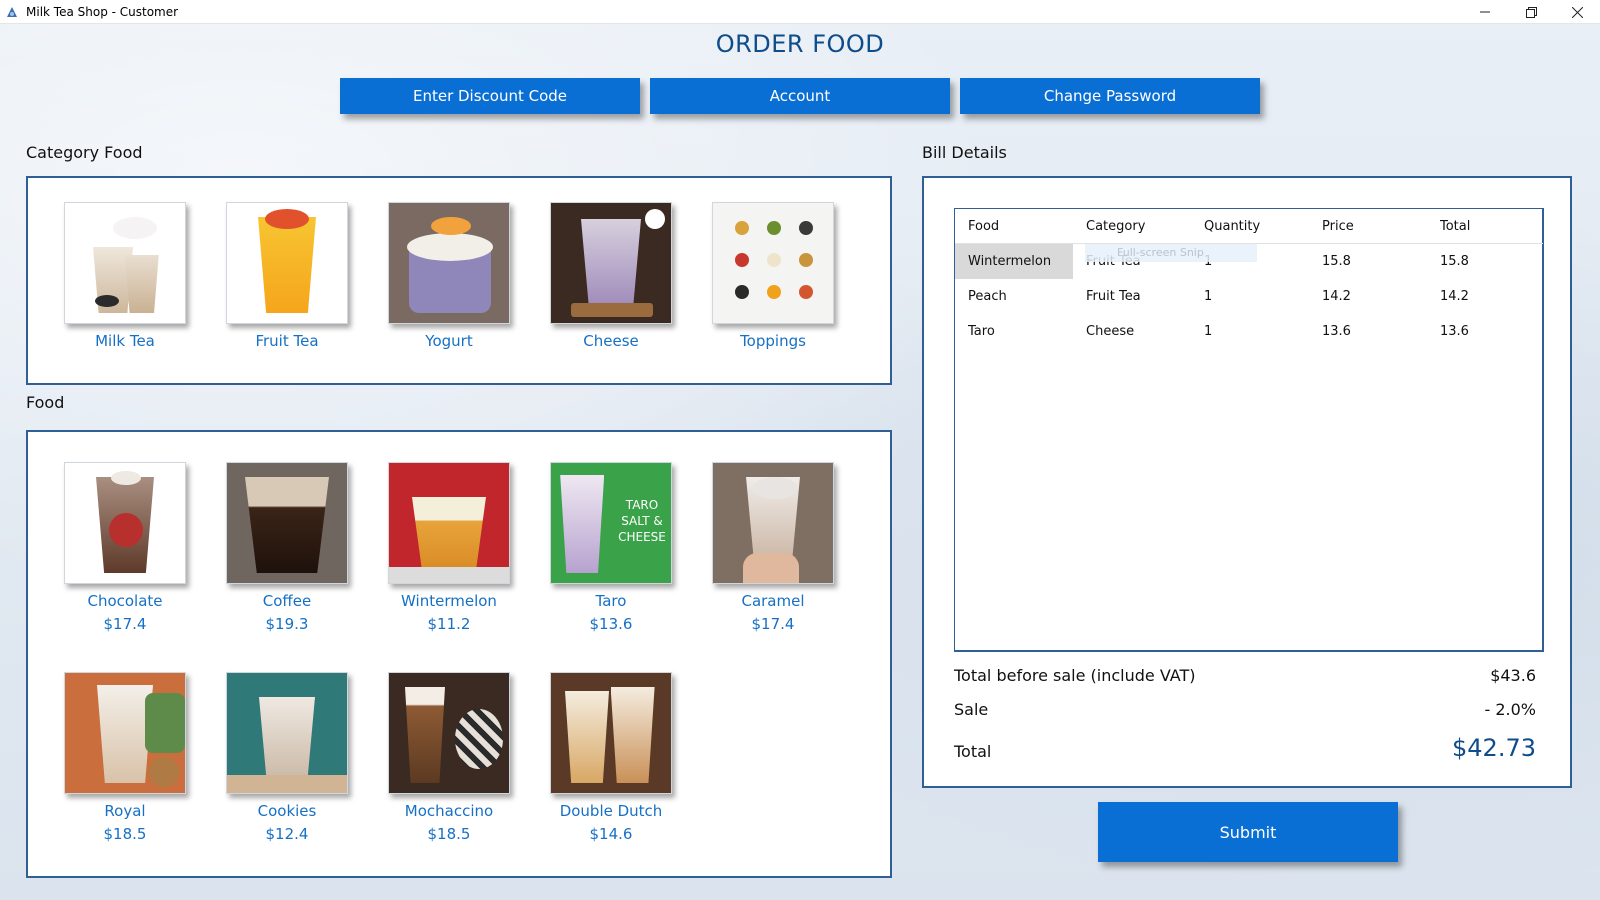 The width and height of the screenshot is (1600, 900). Describe the element at coordinates (1110, 96) in the screenshot. I see `change-password-button: Change Password` at that location.